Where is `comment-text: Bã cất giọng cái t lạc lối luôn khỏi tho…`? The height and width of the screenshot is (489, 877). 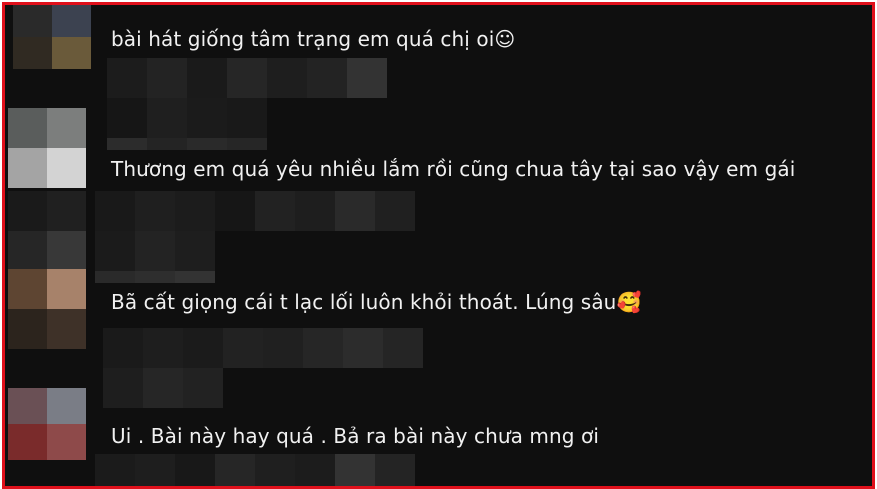
comment-text: Bã cất giọng cái t lạc lối luôn khỏi tho… is located at coordinates (376, 302).